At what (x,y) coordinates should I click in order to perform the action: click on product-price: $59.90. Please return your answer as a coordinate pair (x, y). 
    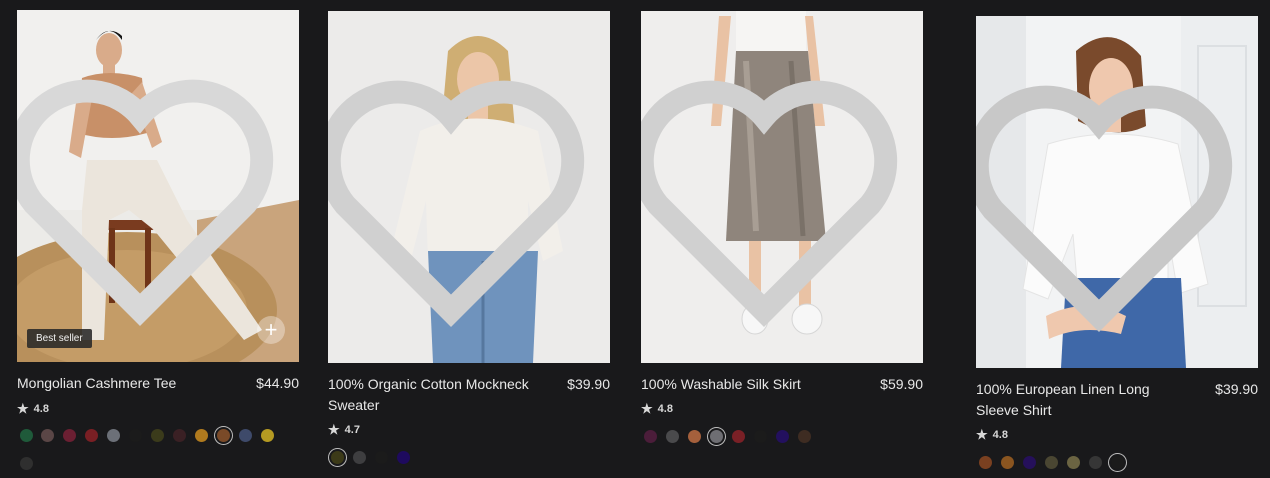
    Looking at the image, I should click on (901, 384).